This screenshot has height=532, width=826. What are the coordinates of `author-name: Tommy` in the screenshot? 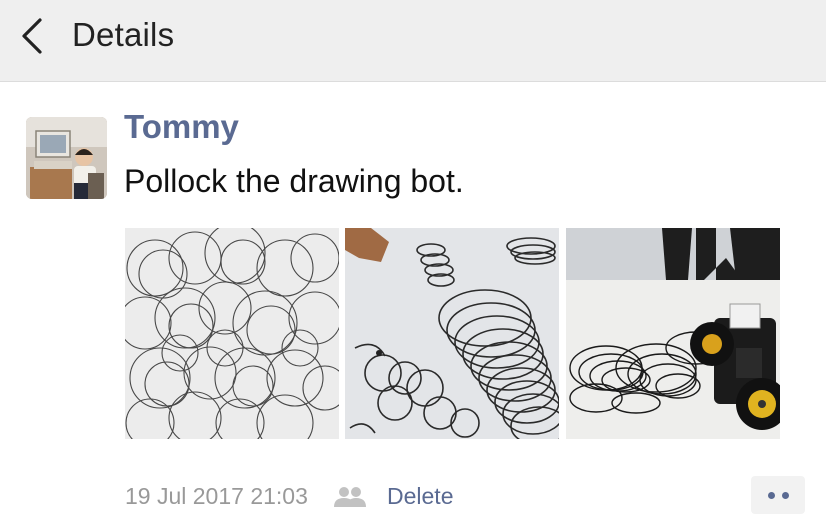 It's located at (181, 127).